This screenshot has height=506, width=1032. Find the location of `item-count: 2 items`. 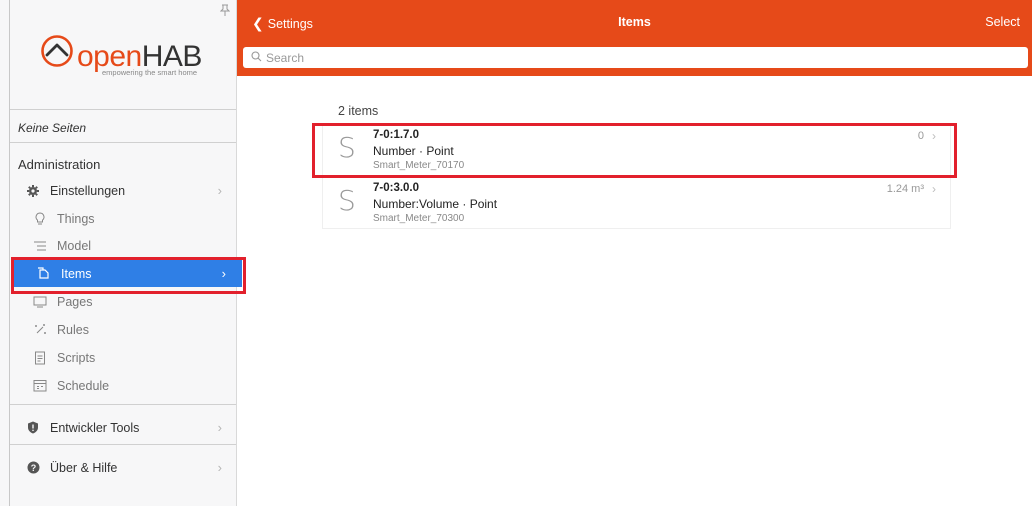

item-count: 2 items is located at coordinates (358, 111).